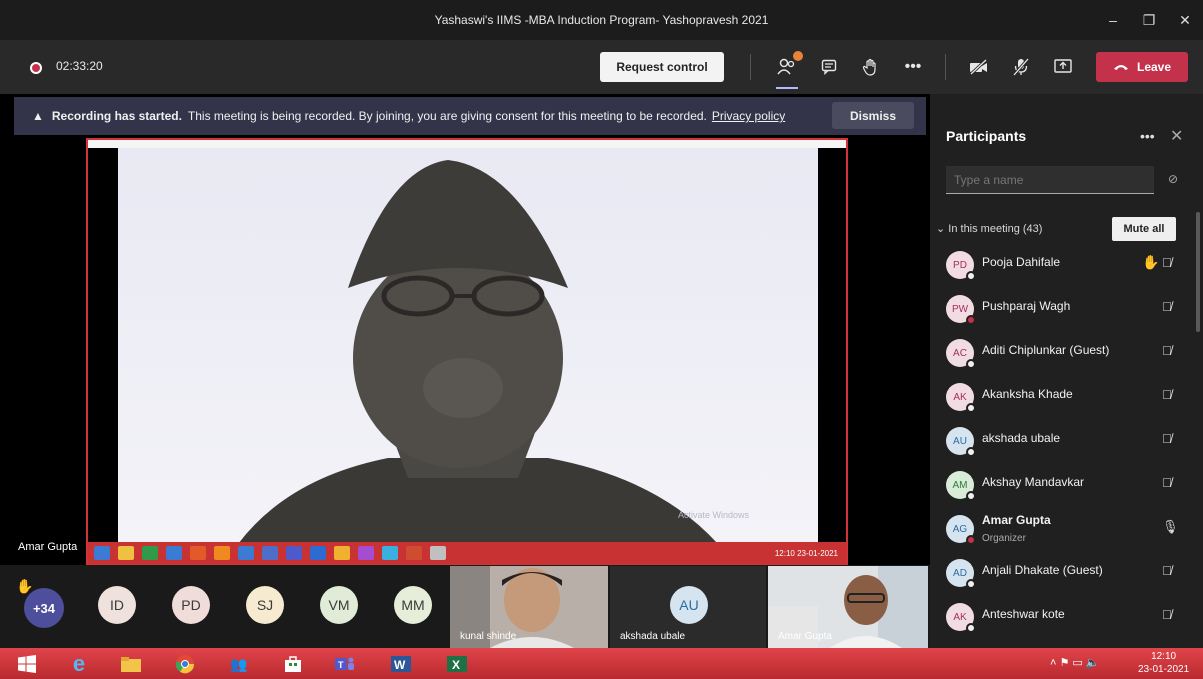 The height and width of the screenshot is (679, 1203). What do you see at coordinates (1033, 482) in the screenshot?
I see `participant-name: Akshay Mandavkar` at bounding box center [1033, 482].